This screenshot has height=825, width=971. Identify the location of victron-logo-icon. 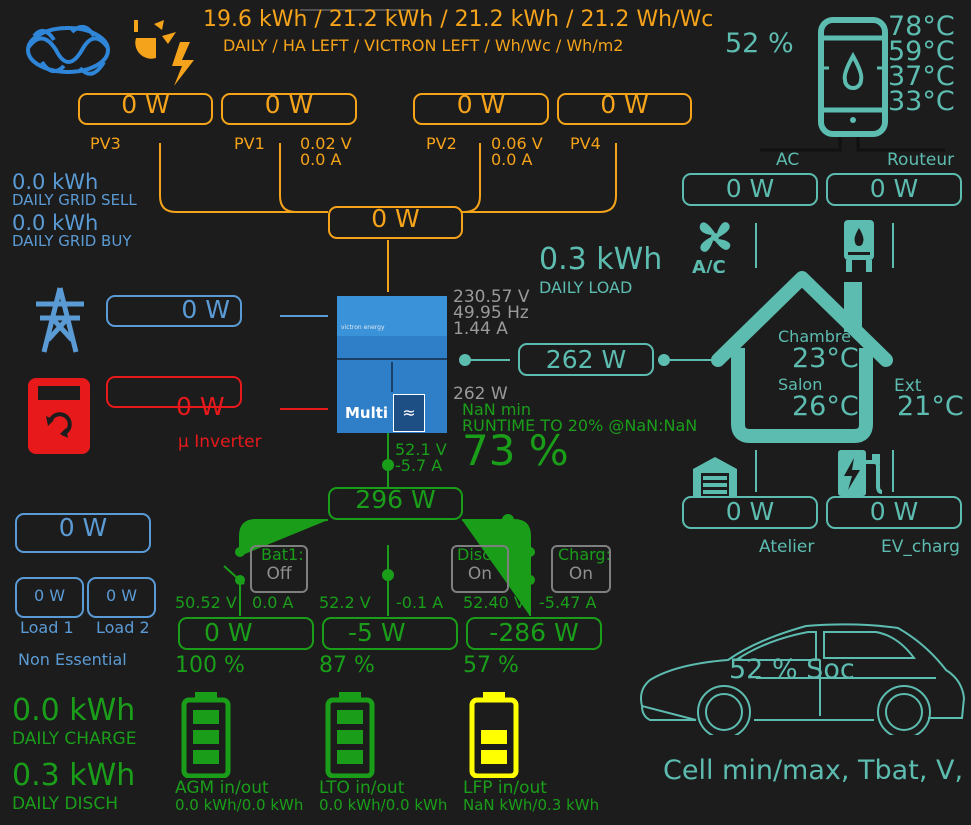
(68, 50).